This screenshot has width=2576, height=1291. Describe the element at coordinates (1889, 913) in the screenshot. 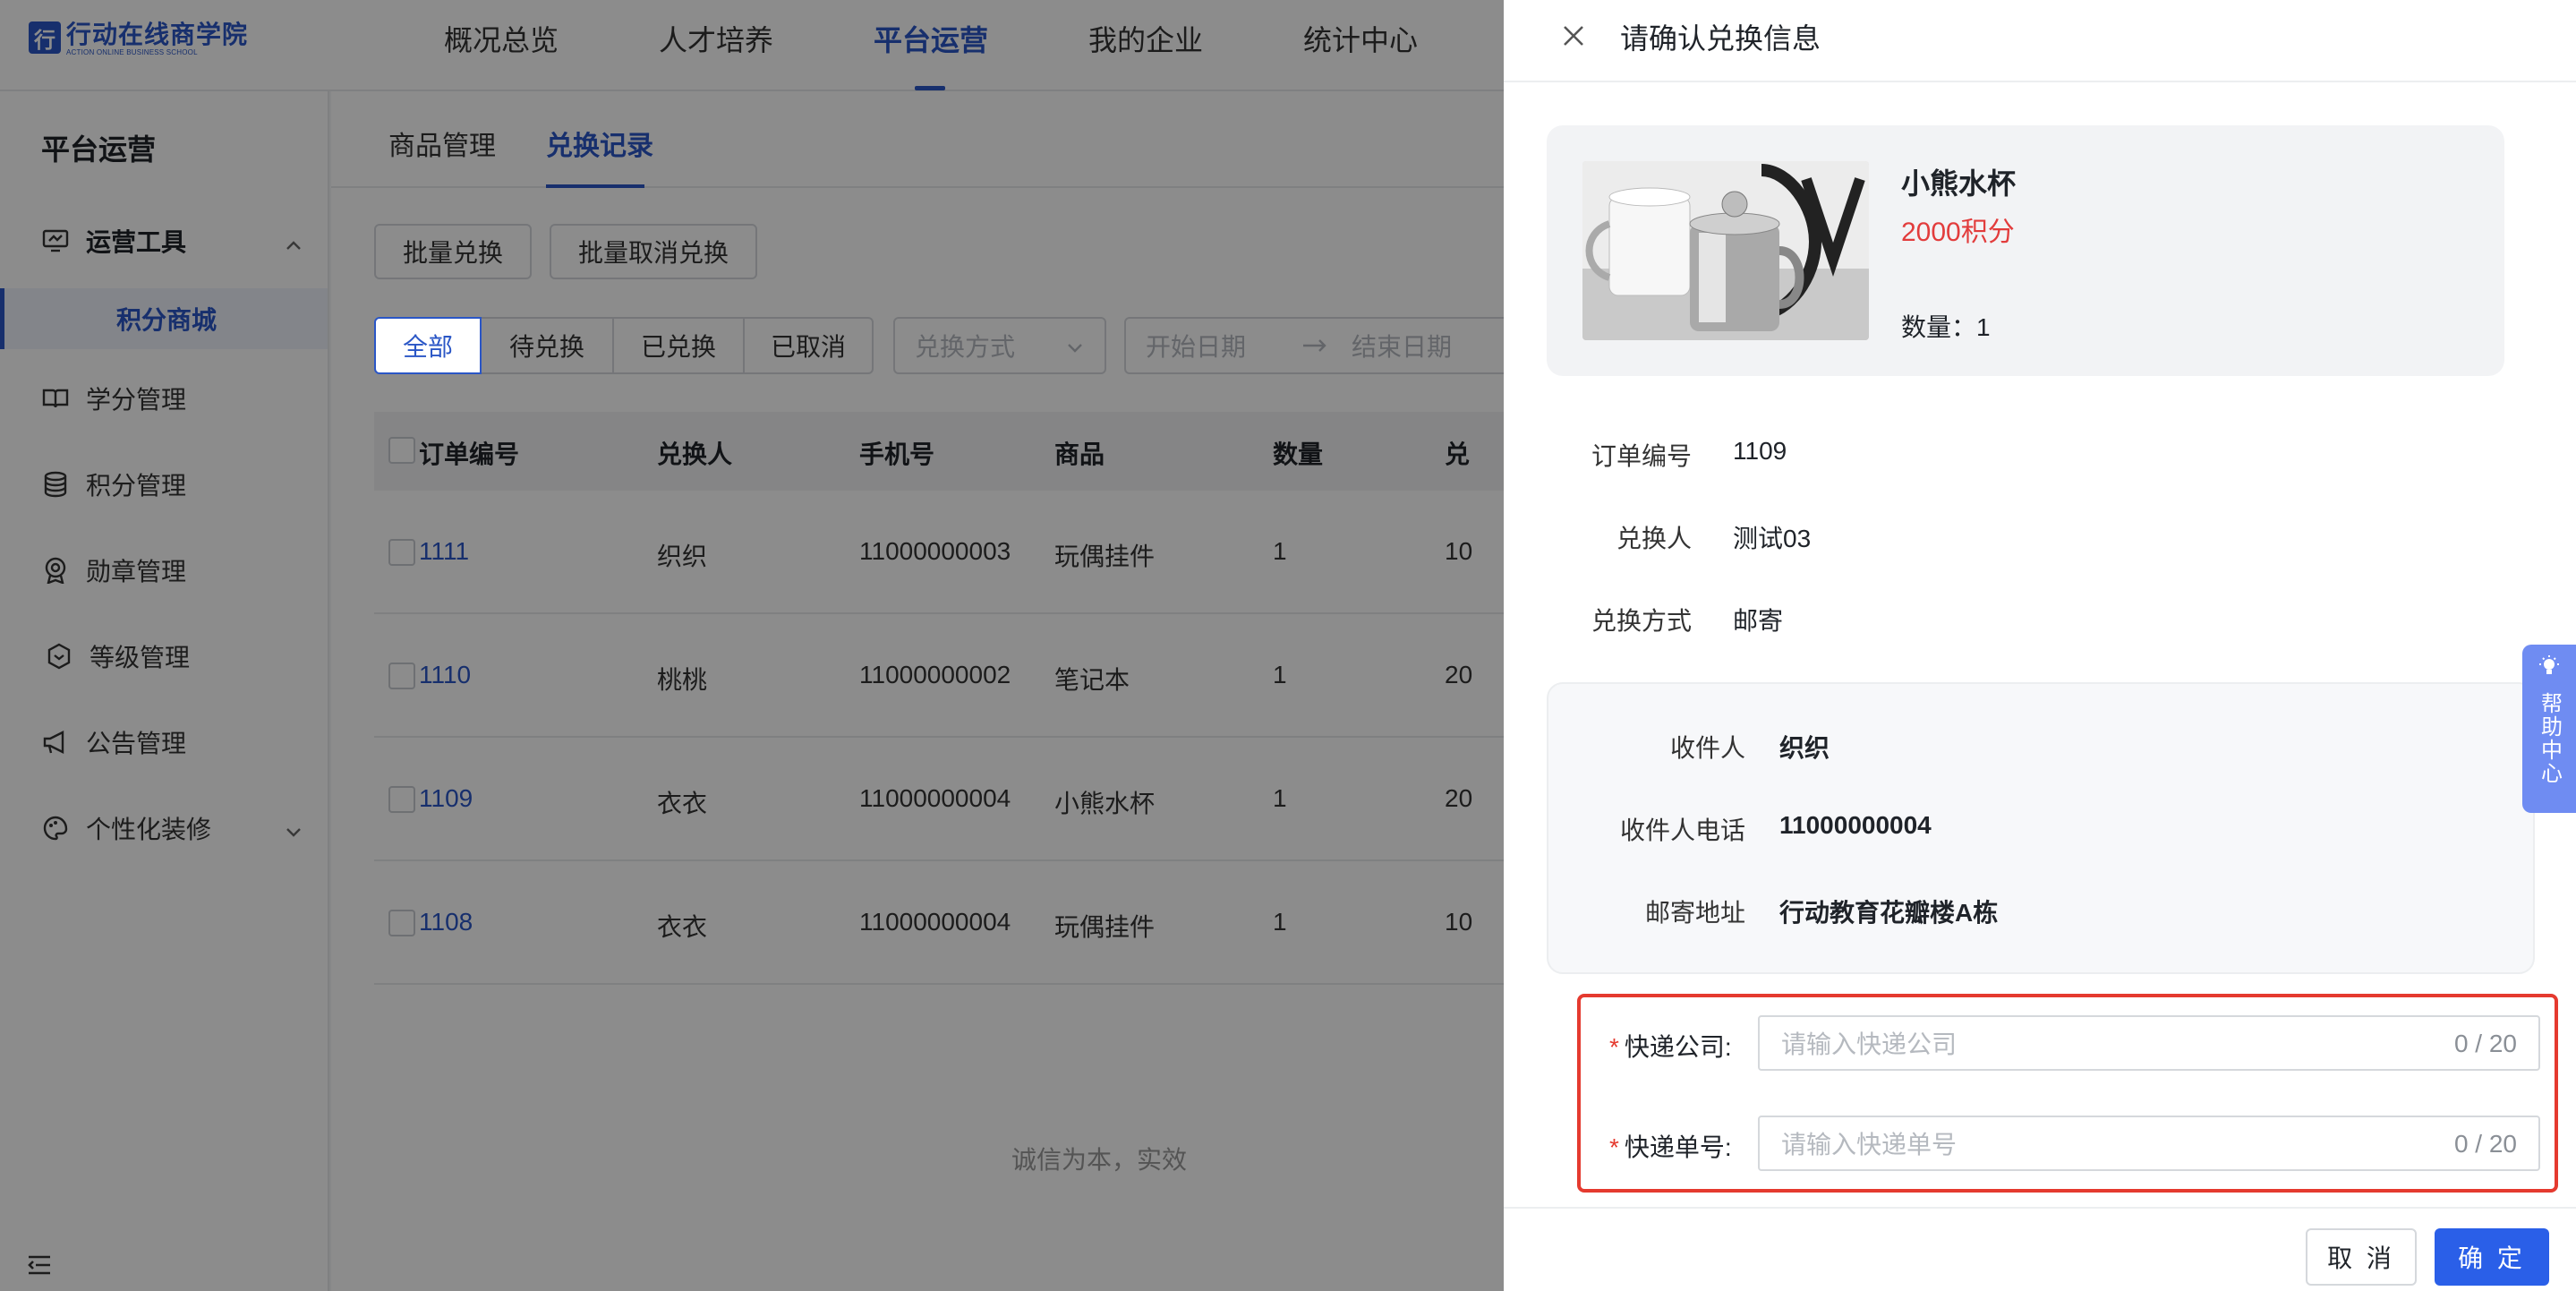

I see `address-value: 行动教育花瓣楼A栋` at that location.